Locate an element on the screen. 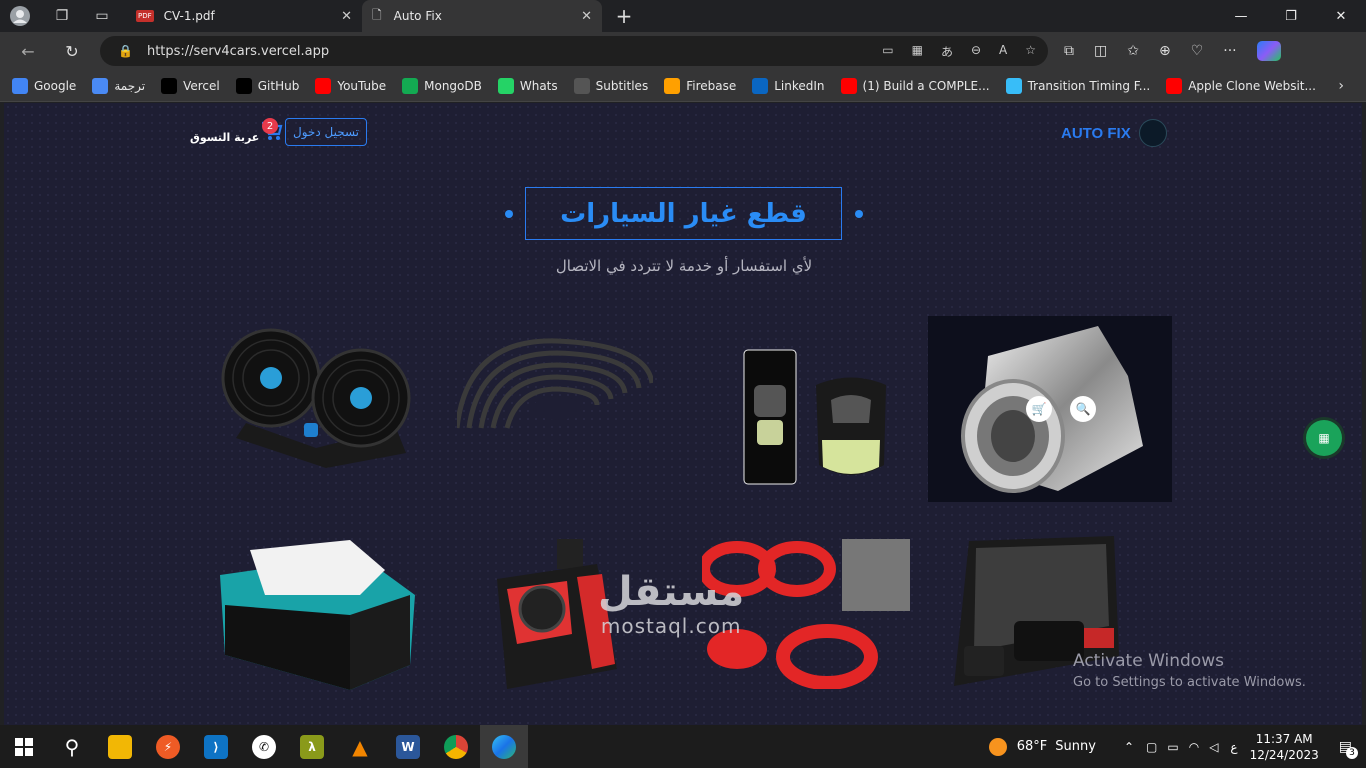 The image size is (1366, 768). logo-emblem-icon is located at coordinates (1152, 133).